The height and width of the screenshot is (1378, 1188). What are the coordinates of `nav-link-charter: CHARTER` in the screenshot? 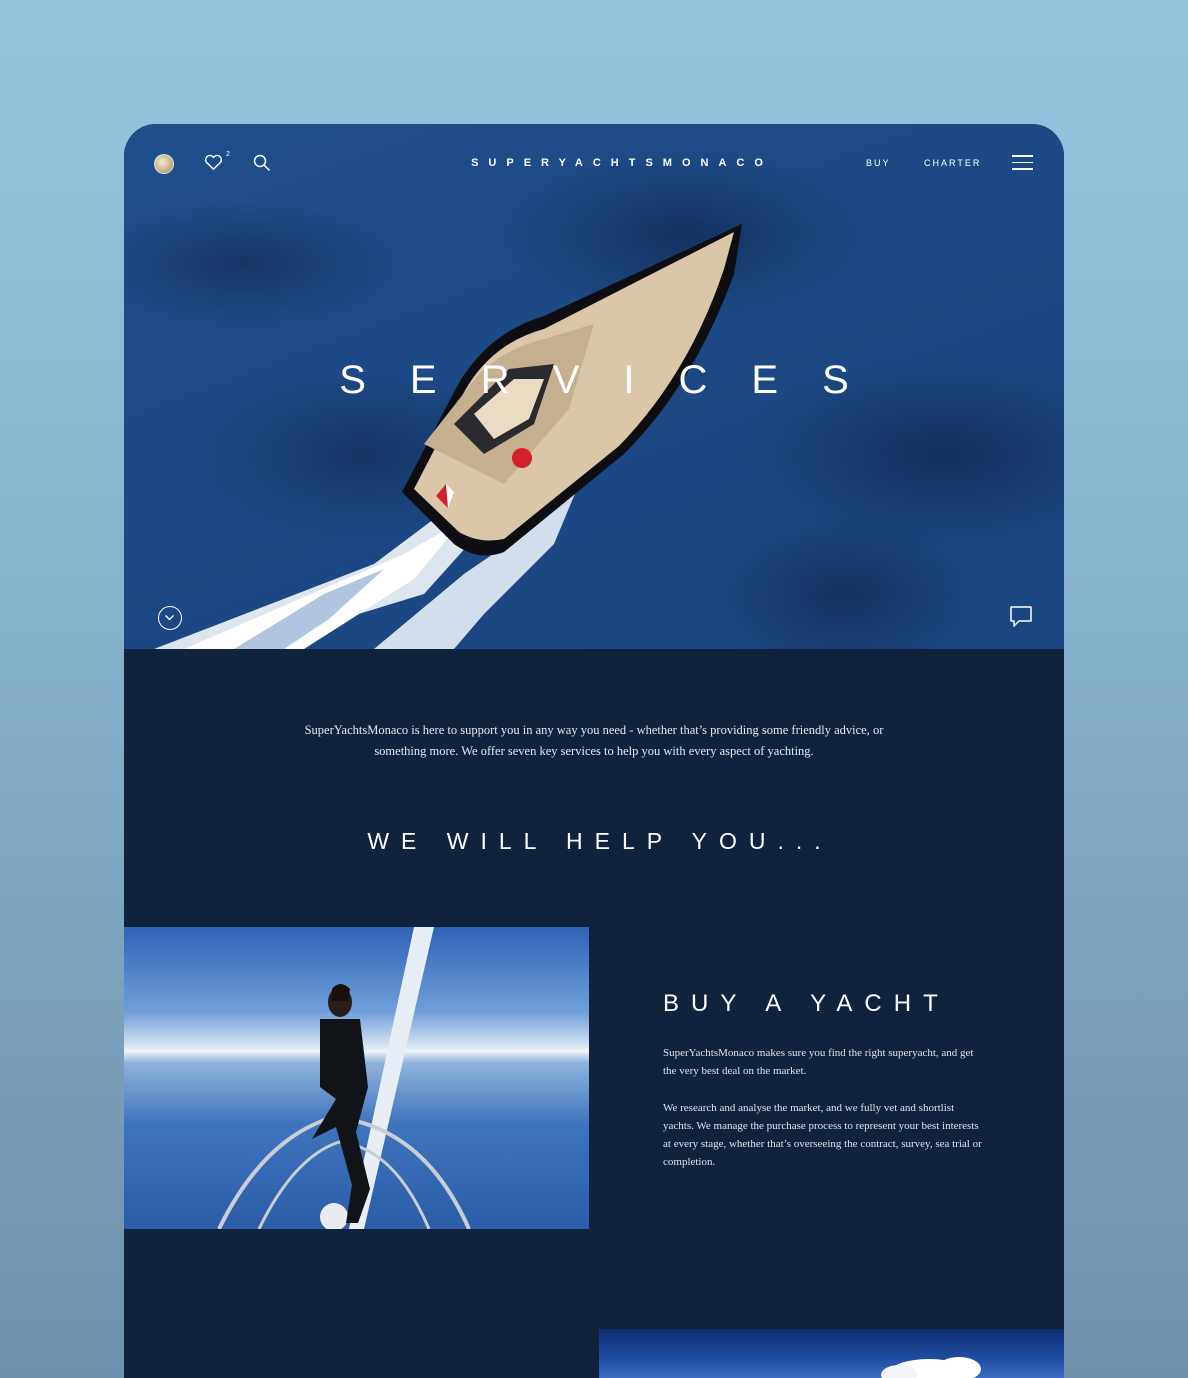 It's located at (952, 163).